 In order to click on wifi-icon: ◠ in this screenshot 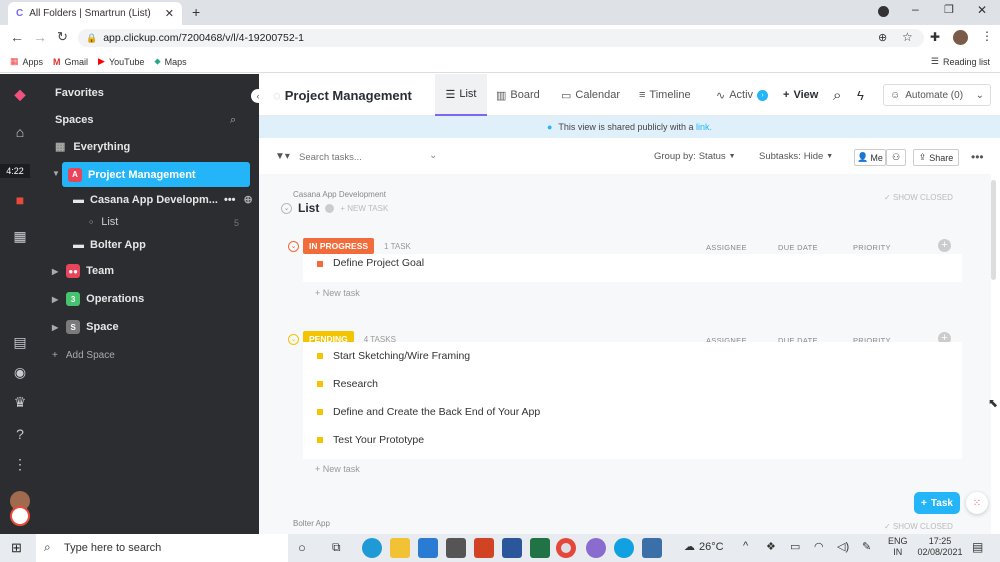, I will do `click(819, 546)`.